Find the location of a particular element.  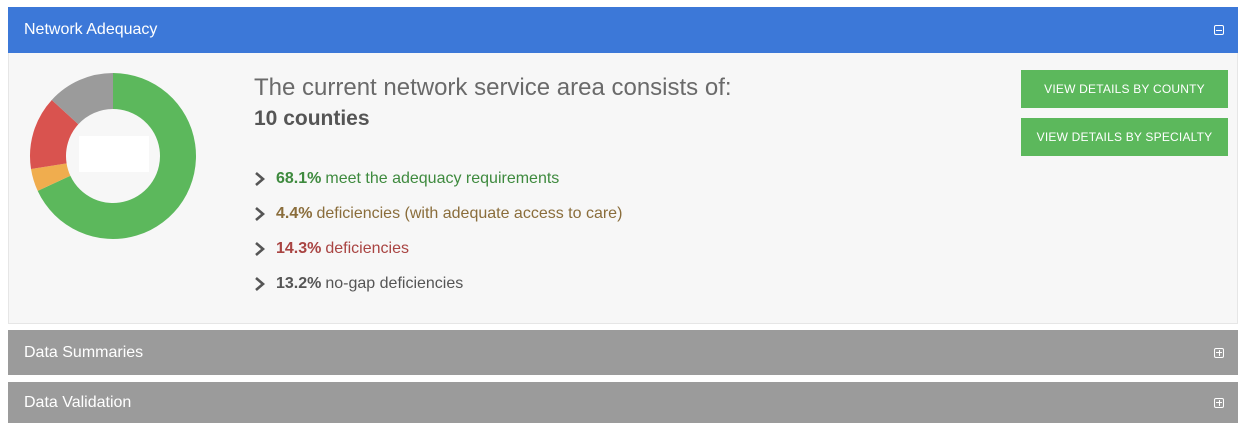

county-count: 10 counties is located at coordinates (312, 118).